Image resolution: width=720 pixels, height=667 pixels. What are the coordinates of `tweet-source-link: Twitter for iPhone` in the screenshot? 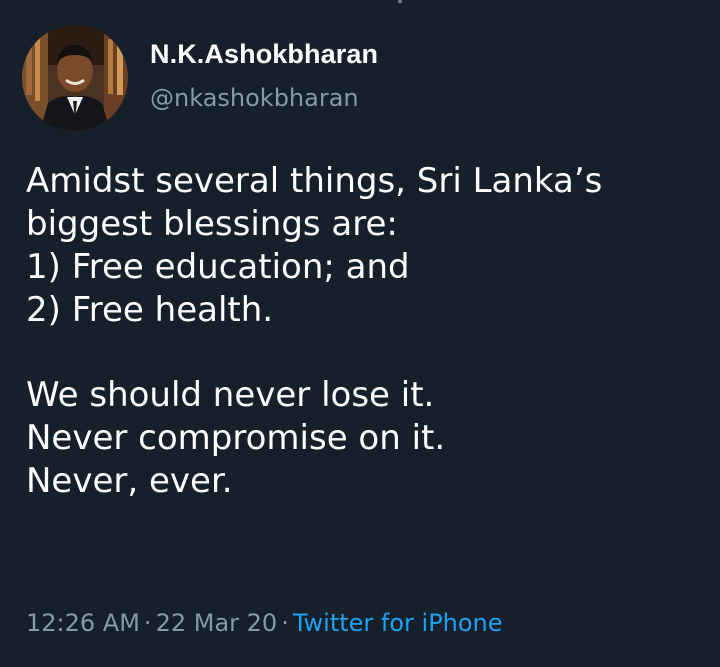 It's located at (398, 623).